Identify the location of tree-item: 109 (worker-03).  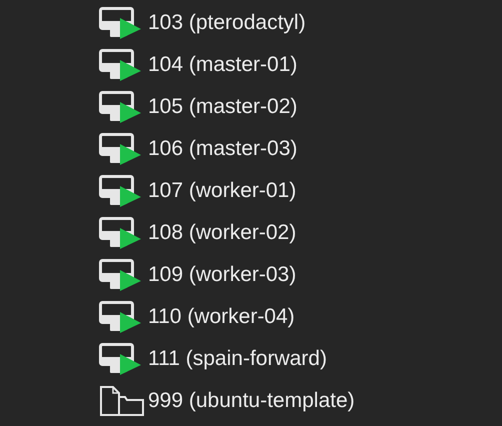
(300, 275).